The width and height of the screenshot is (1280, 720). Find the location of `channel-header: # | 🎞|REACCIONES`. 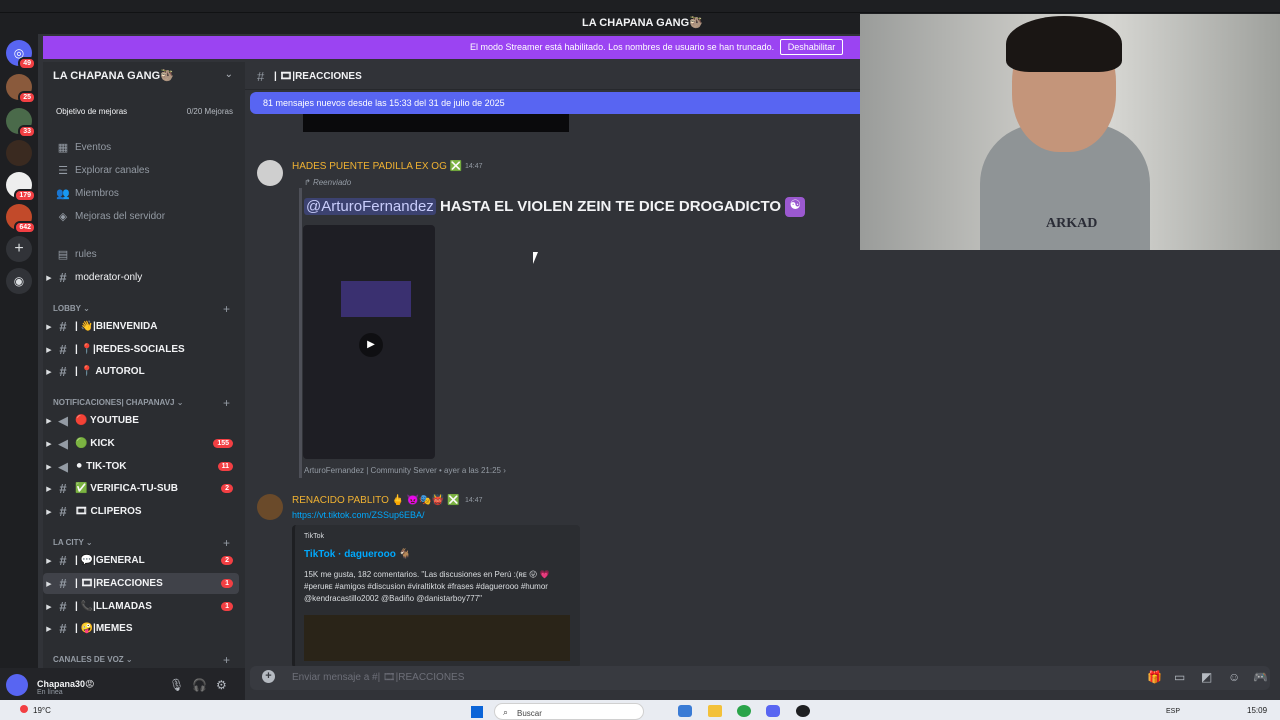

channel-header: # | 🎞|REACCIONES is located at coordinates (552, 76).